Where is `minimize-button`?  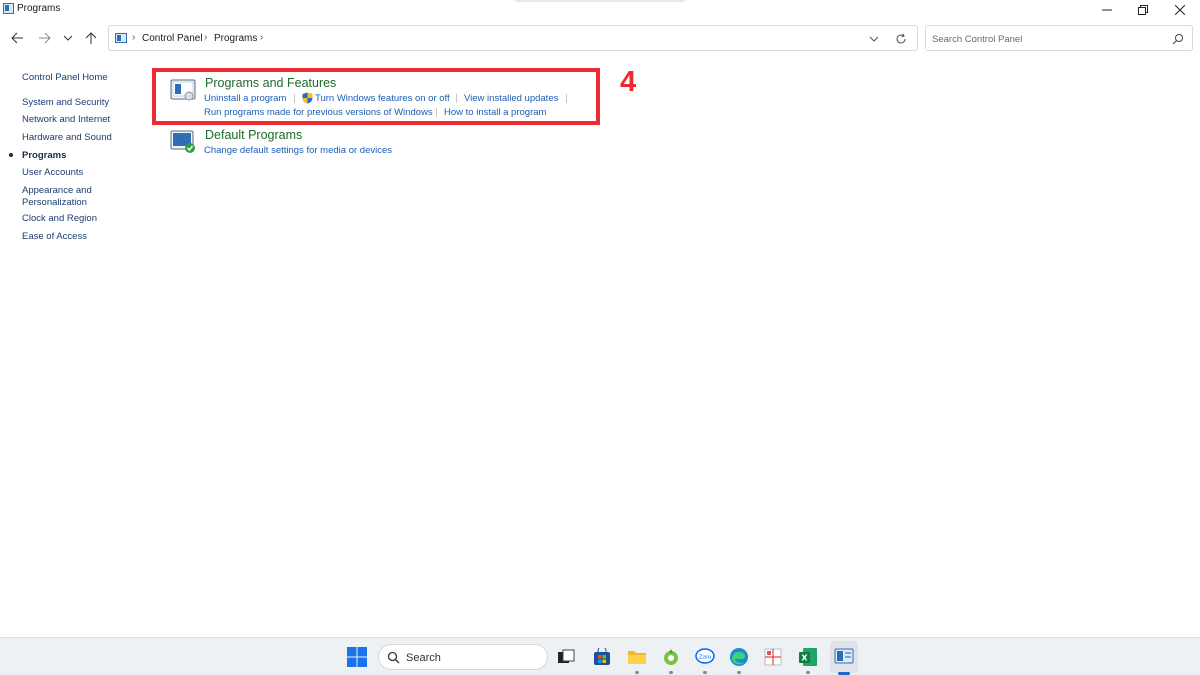
minimize-button is located at coordinates (1107, 9).